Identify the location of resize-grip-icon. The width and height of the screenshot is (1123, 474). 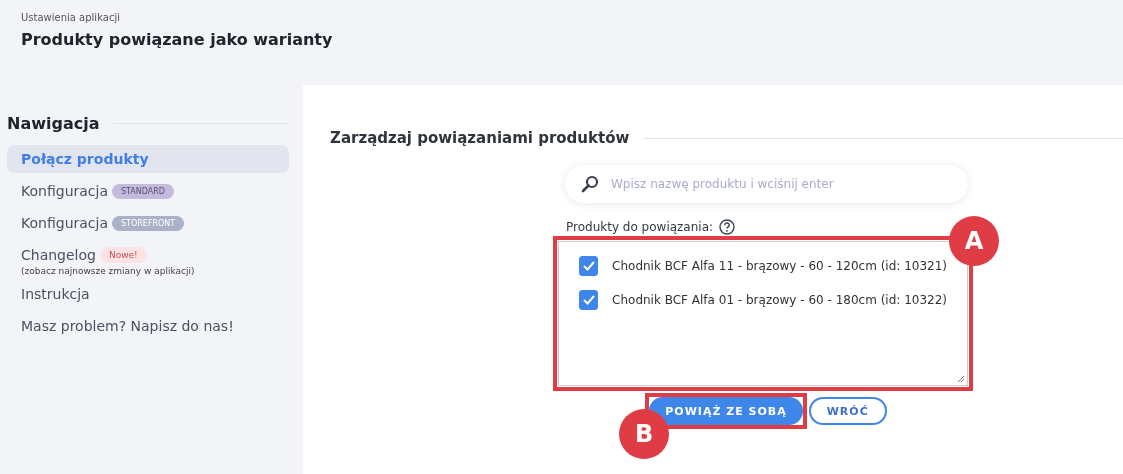
(961, 379).